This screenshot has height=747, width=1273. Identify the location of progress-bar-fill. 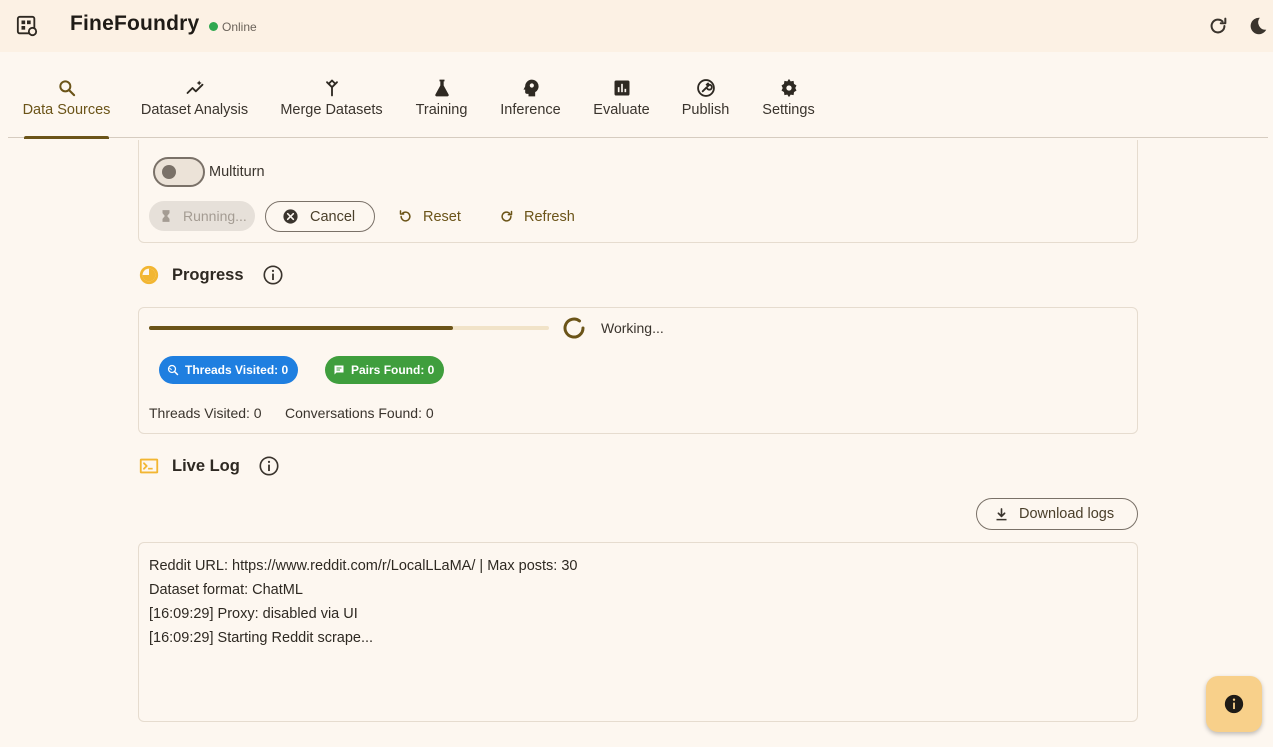
(301, 328).